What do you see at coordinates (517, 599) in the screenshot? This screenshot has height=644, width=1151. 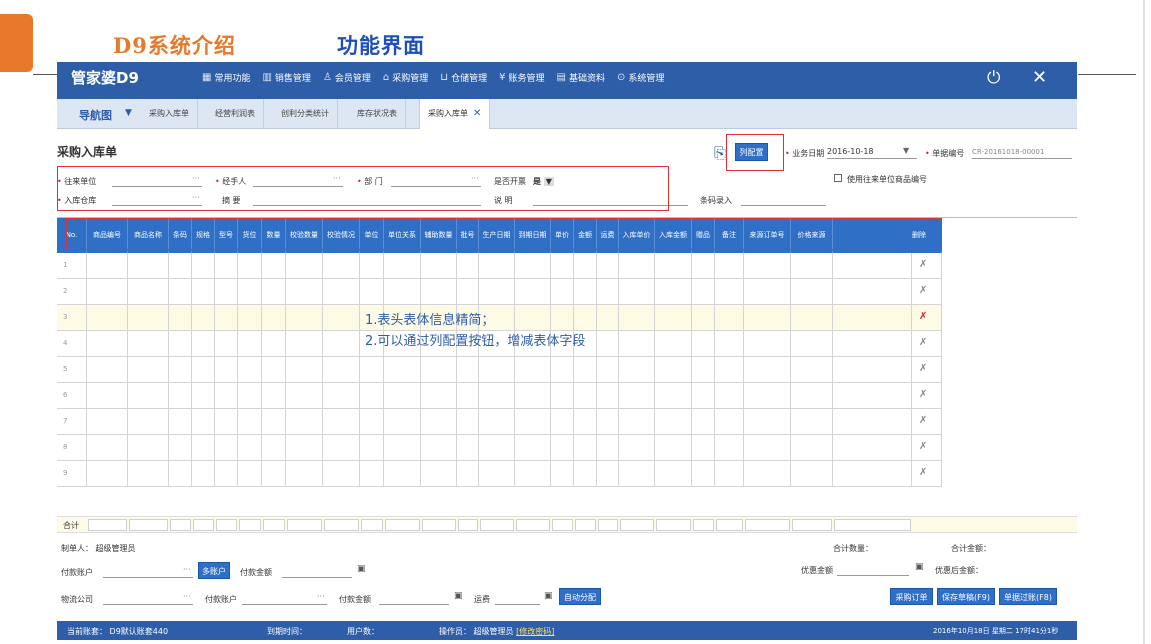 I see `freight-input` at bounding box center [517, 599].